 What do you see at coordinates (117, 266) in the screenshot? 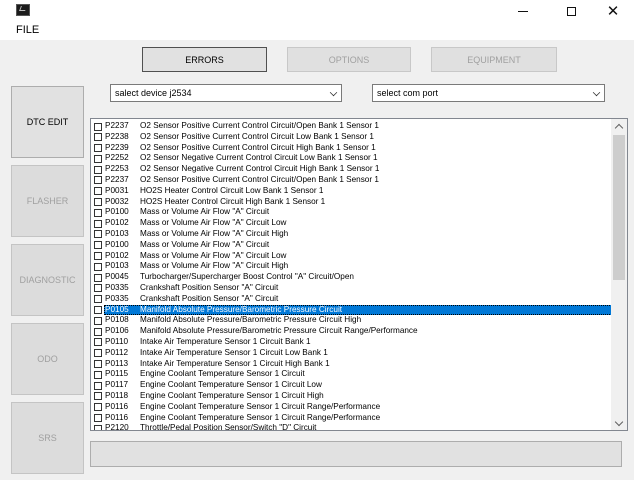
I see `dtc-code: P0103` at bounding box center [117, 266].